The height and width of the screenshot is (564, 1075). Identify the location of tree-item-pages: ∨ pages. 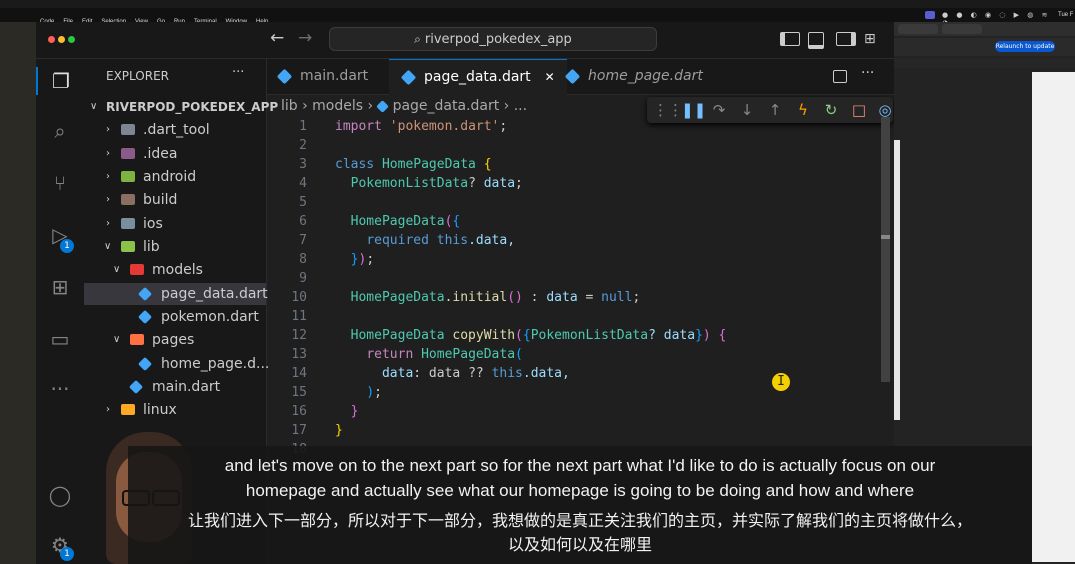
(175, 340).